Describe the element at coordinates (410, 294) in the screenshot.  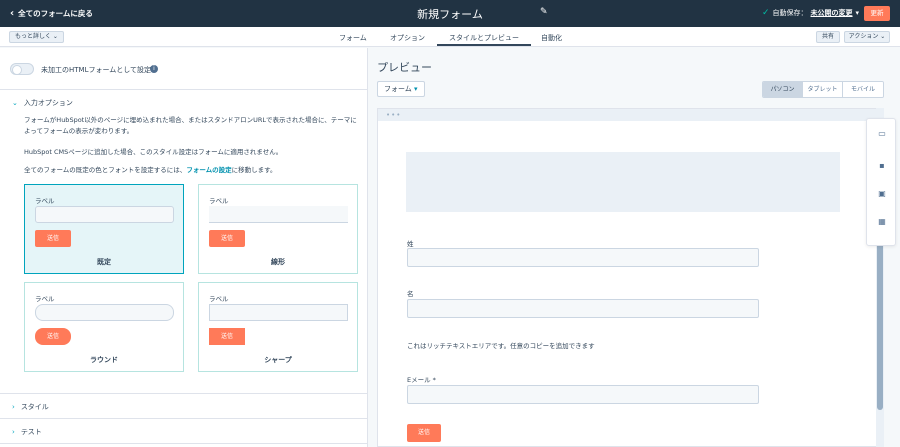
I see `first-name-label: 名` at that location.